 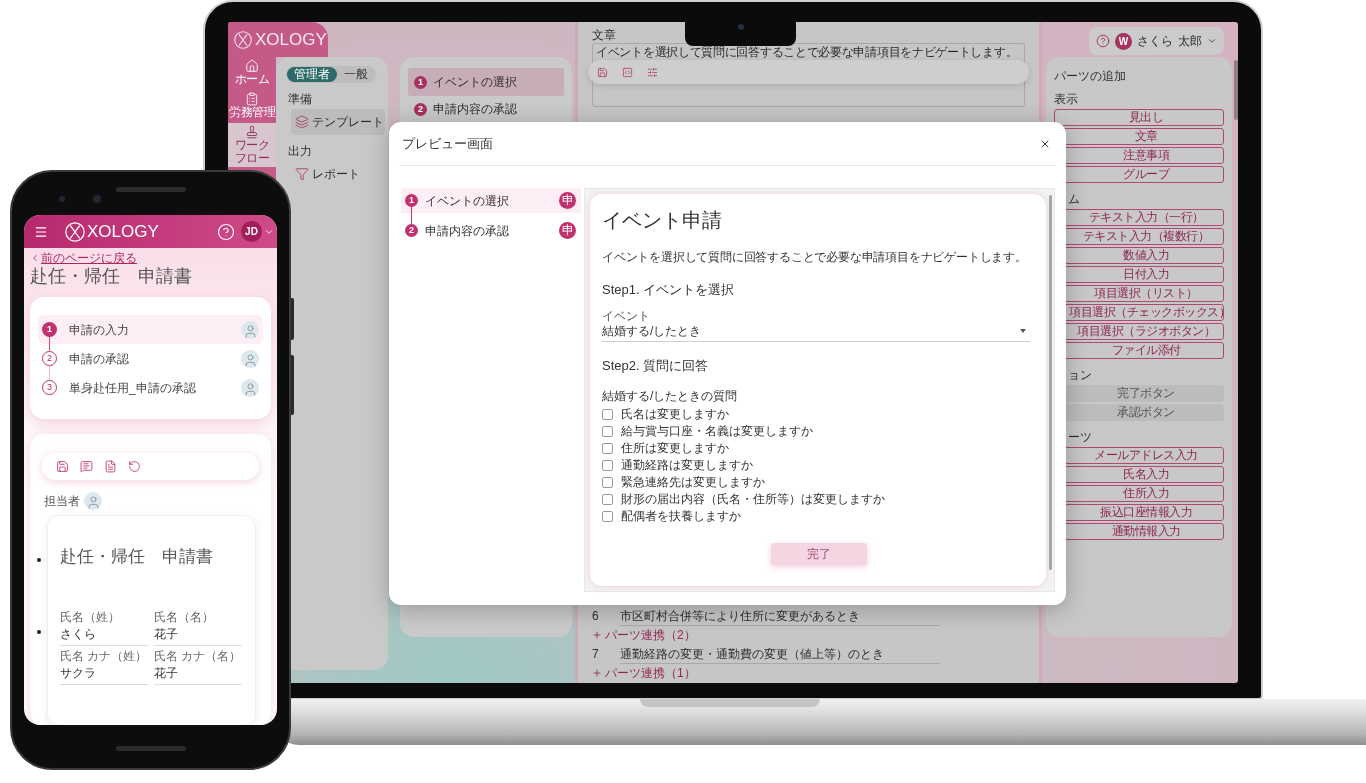 What do you see at coordinates (104, 667) in the screenshot?
I see `text-field: 氏名 カナ（姓） サクラ` at bounding box center [104, 667].